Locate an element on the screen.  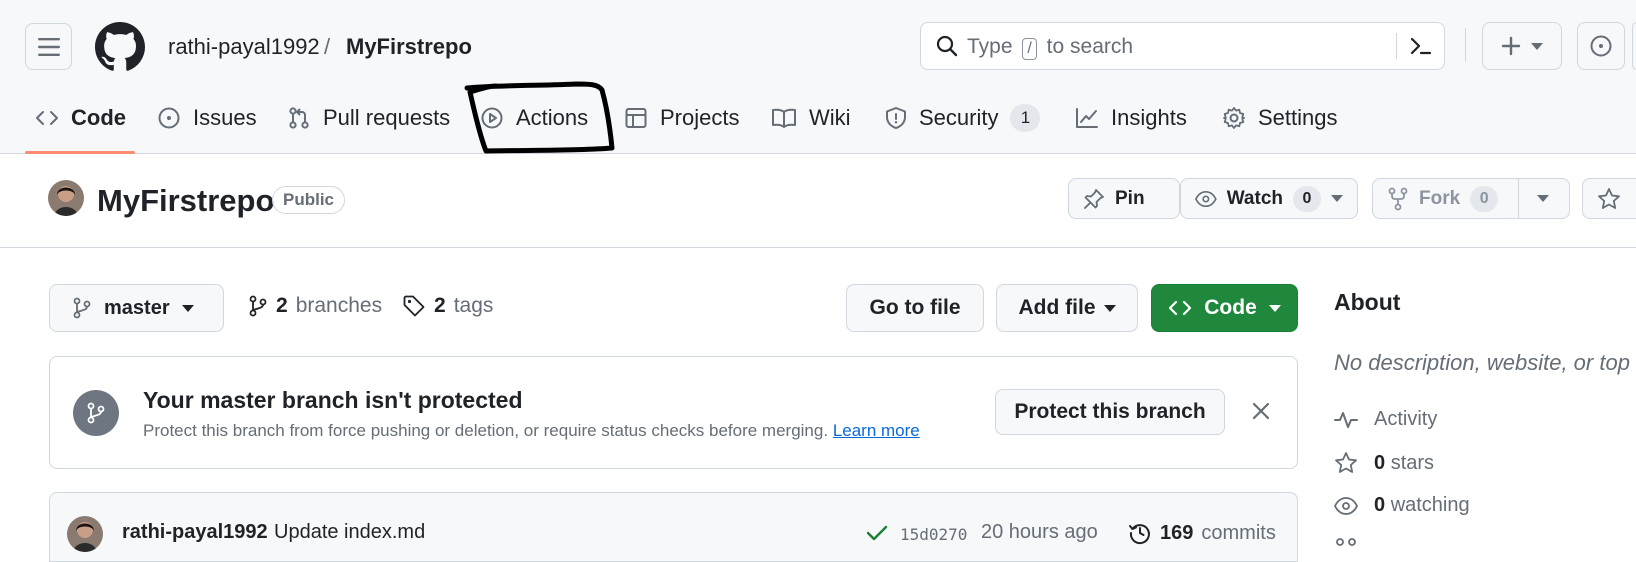
add-file-label: Add file is located at coordinates (1057, 307).